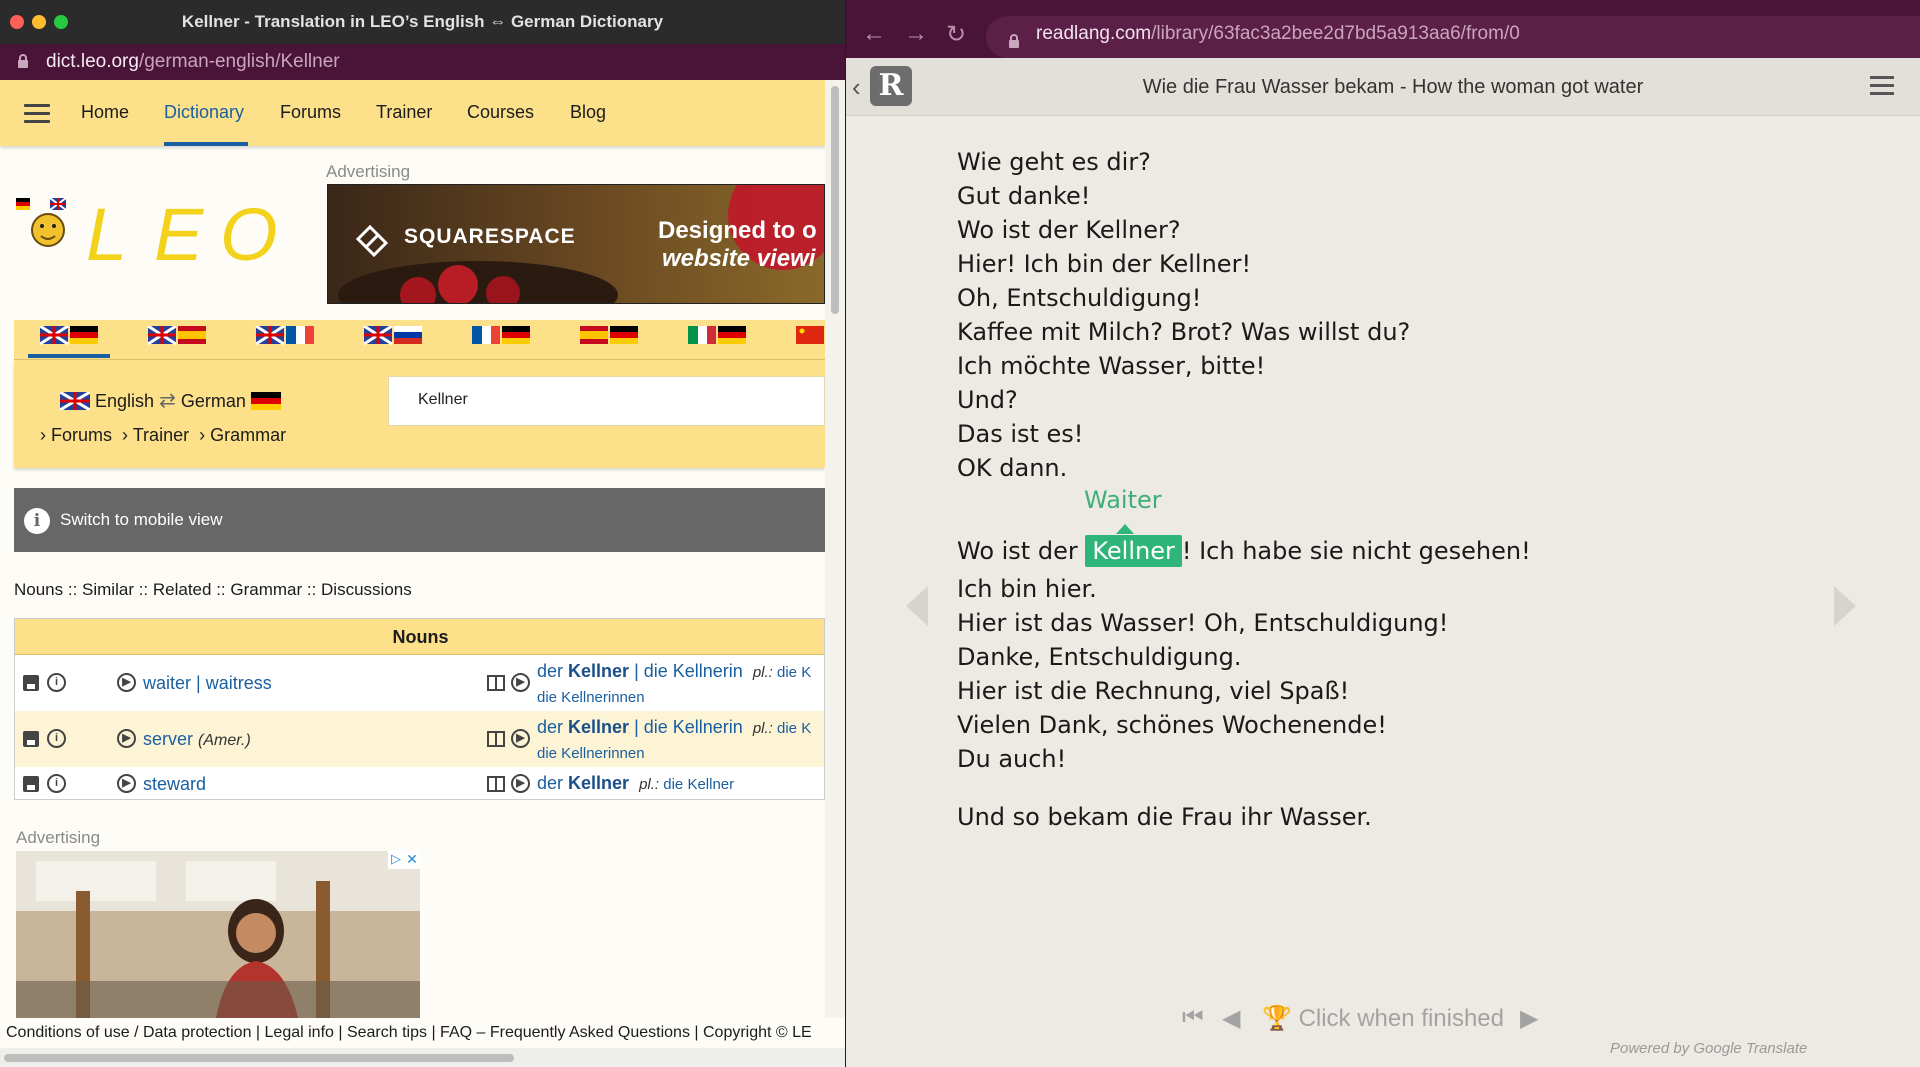 This screenshot has height=1067, width=1920. What do you see at coordinates (635, 783) in the screenshot?
I see `german-term: der Kellner pl.: die Kellner` at bounding box center [635, 783].